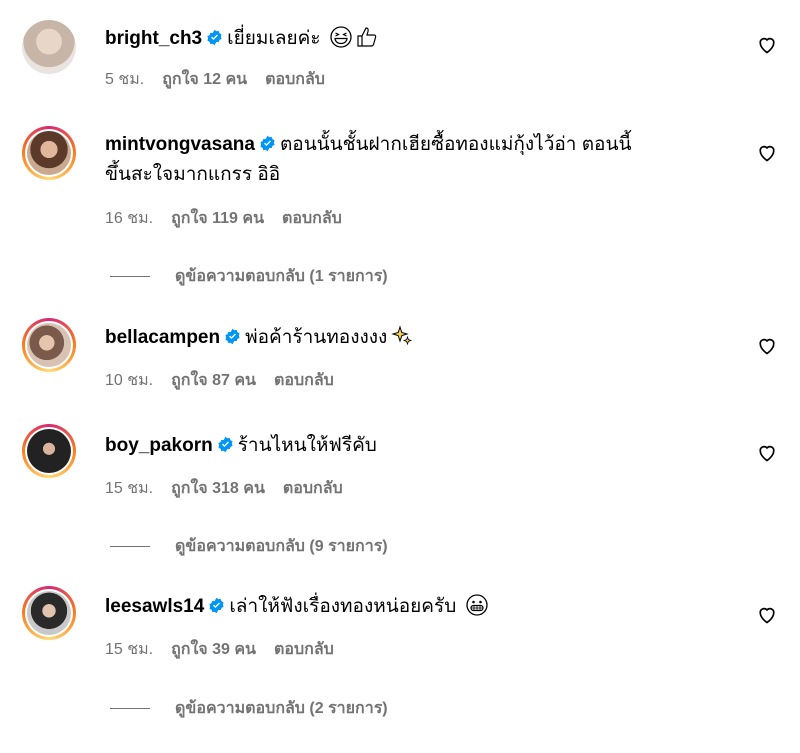  I want to click on username-link: boy_pakorn, so click(159, 445).